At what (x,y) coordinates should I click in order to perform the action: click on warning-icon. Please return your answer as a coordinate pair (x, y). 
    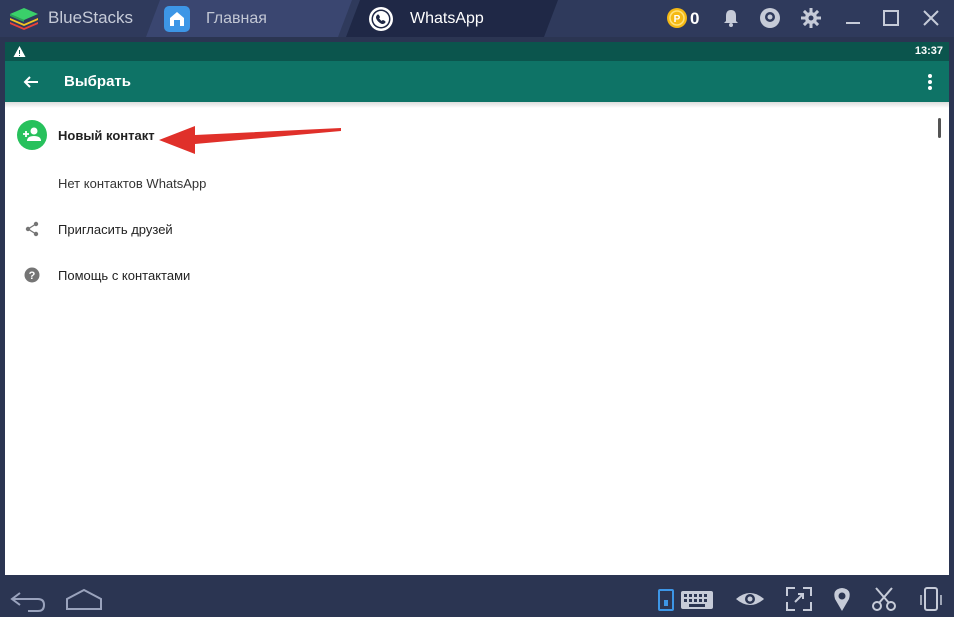
    Looking at the image, I should click on (19, 51).